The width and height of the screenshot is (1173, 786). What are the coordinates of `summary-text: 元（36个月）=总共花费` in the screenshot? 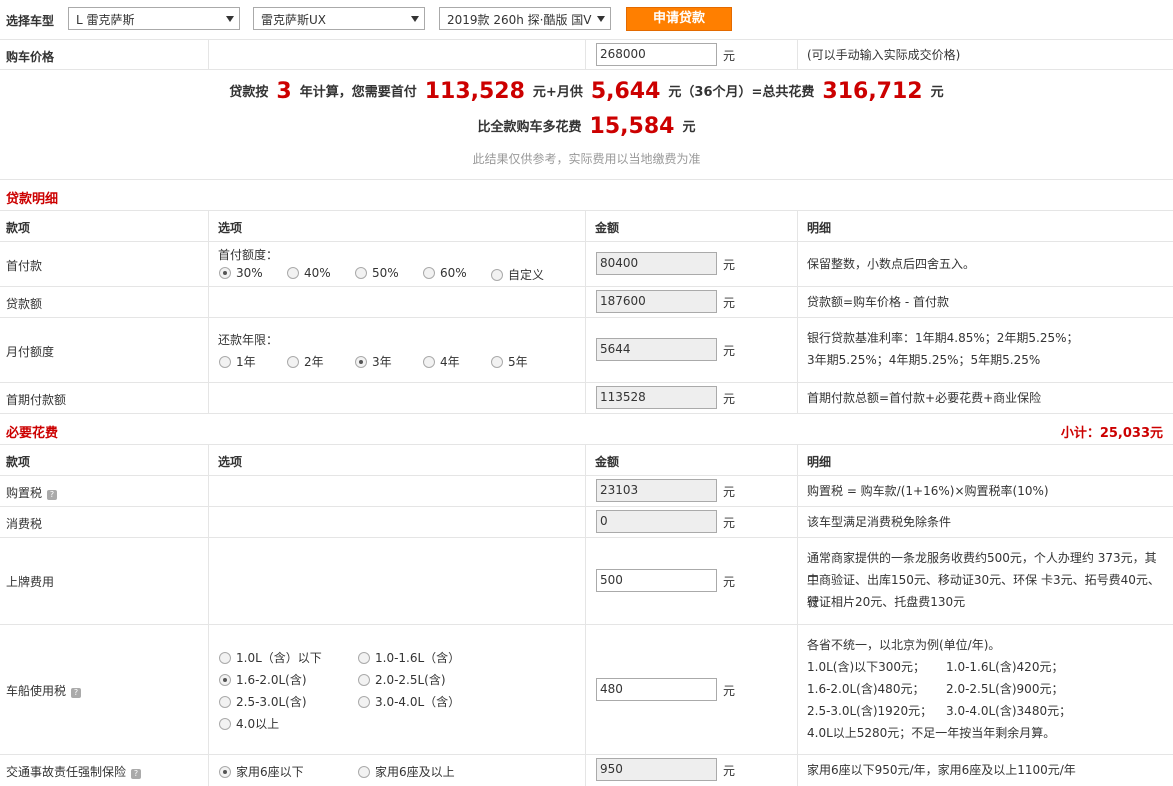 It's located at (741, 92).